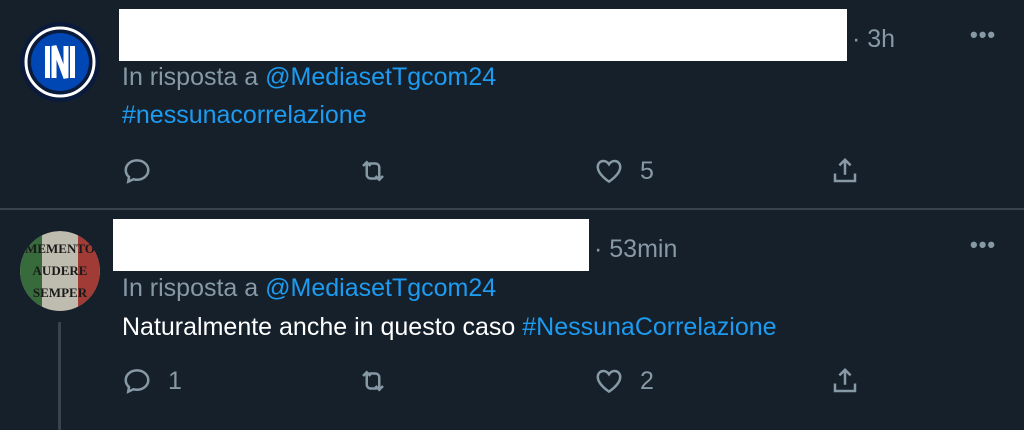 Image resolution: width=1024 pixels, height=430 pixels. I want to click on memento-audere-semper-avatar: MEMENTO AUDERE SEMPER, so click(60, 271).